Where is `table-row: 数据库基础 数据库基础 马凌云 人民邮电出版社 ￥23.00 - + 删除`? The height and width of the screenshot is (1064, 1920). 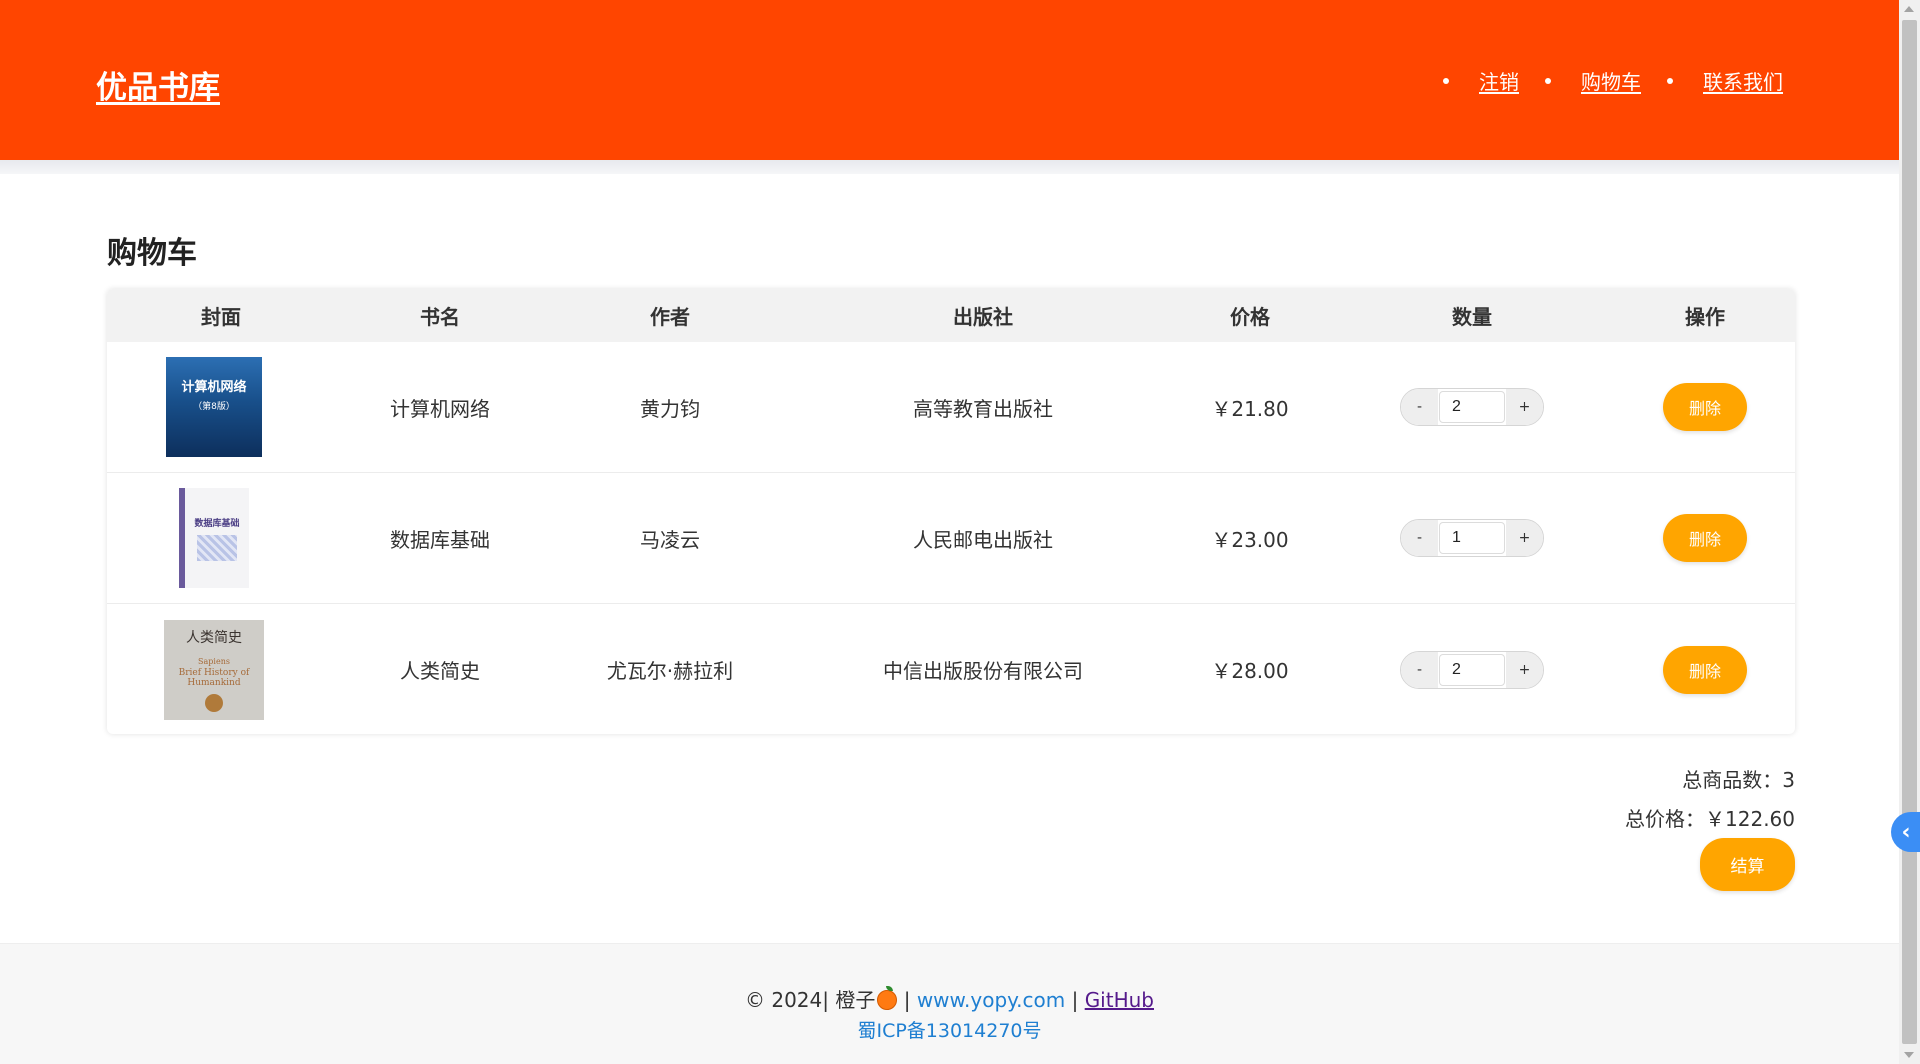
table-row: 数据库基础 数据库基础 马凌云 人民邮电出版社 ￥23.00 - + 删除 is located at coordinates (951, 538).